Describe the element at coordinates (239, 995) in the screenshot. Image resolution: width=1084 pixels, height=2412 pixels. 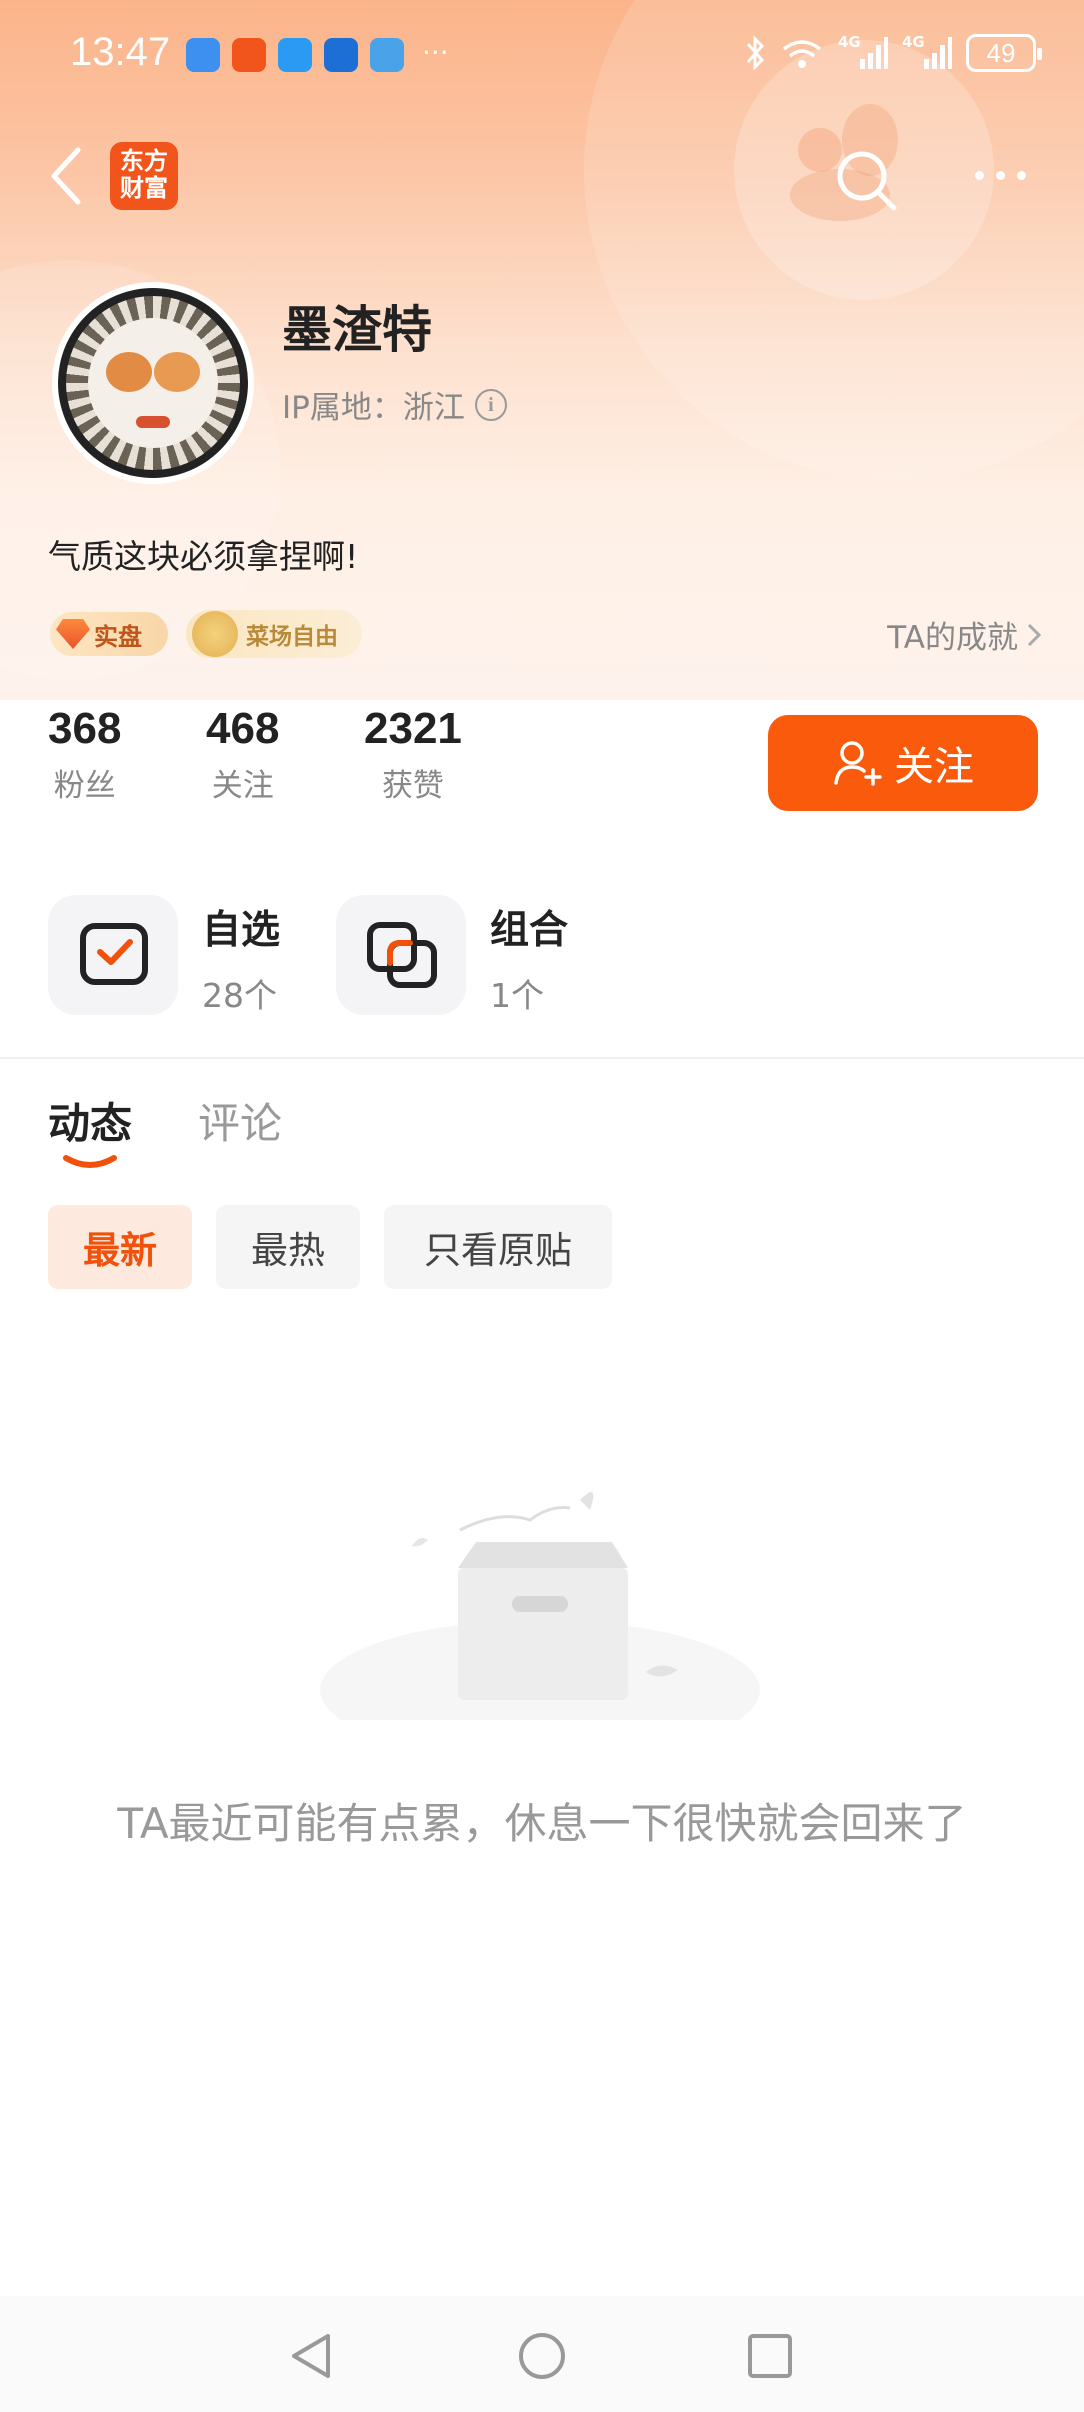
I see `shortcut-count: 28个` at that location.